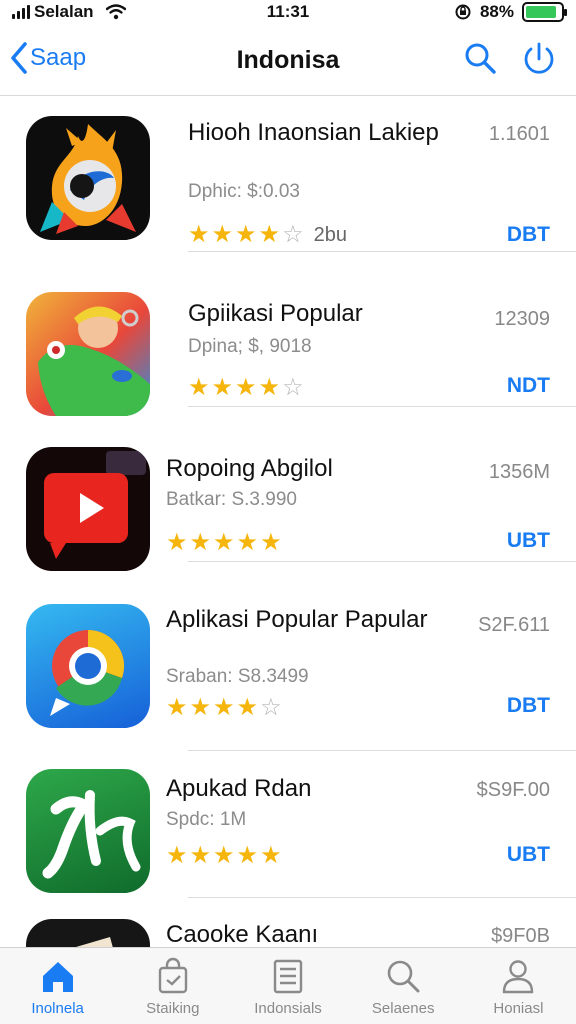  I want to click on tab-list: Indonsials, so click(287, 986).